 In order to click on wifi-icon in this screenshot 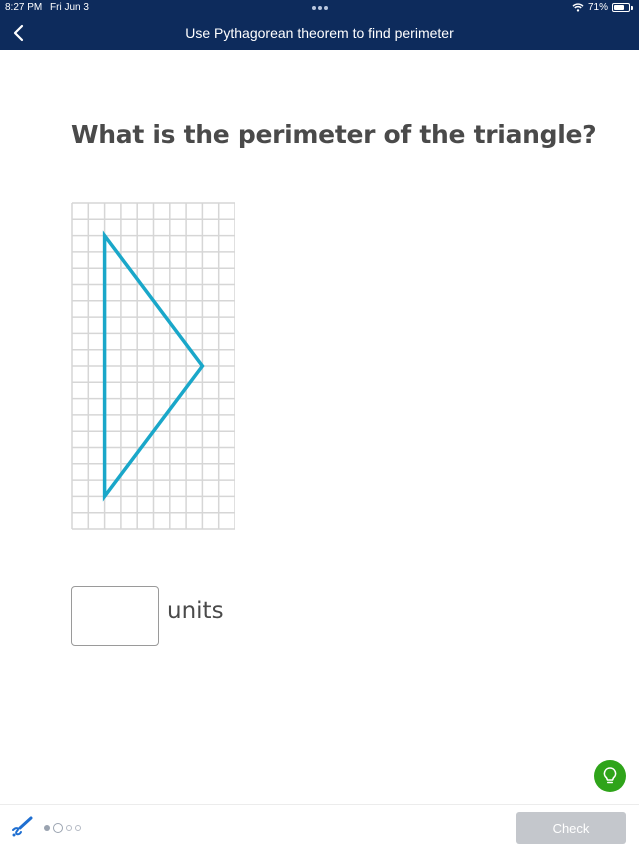, I will do `click(578, 7)`.